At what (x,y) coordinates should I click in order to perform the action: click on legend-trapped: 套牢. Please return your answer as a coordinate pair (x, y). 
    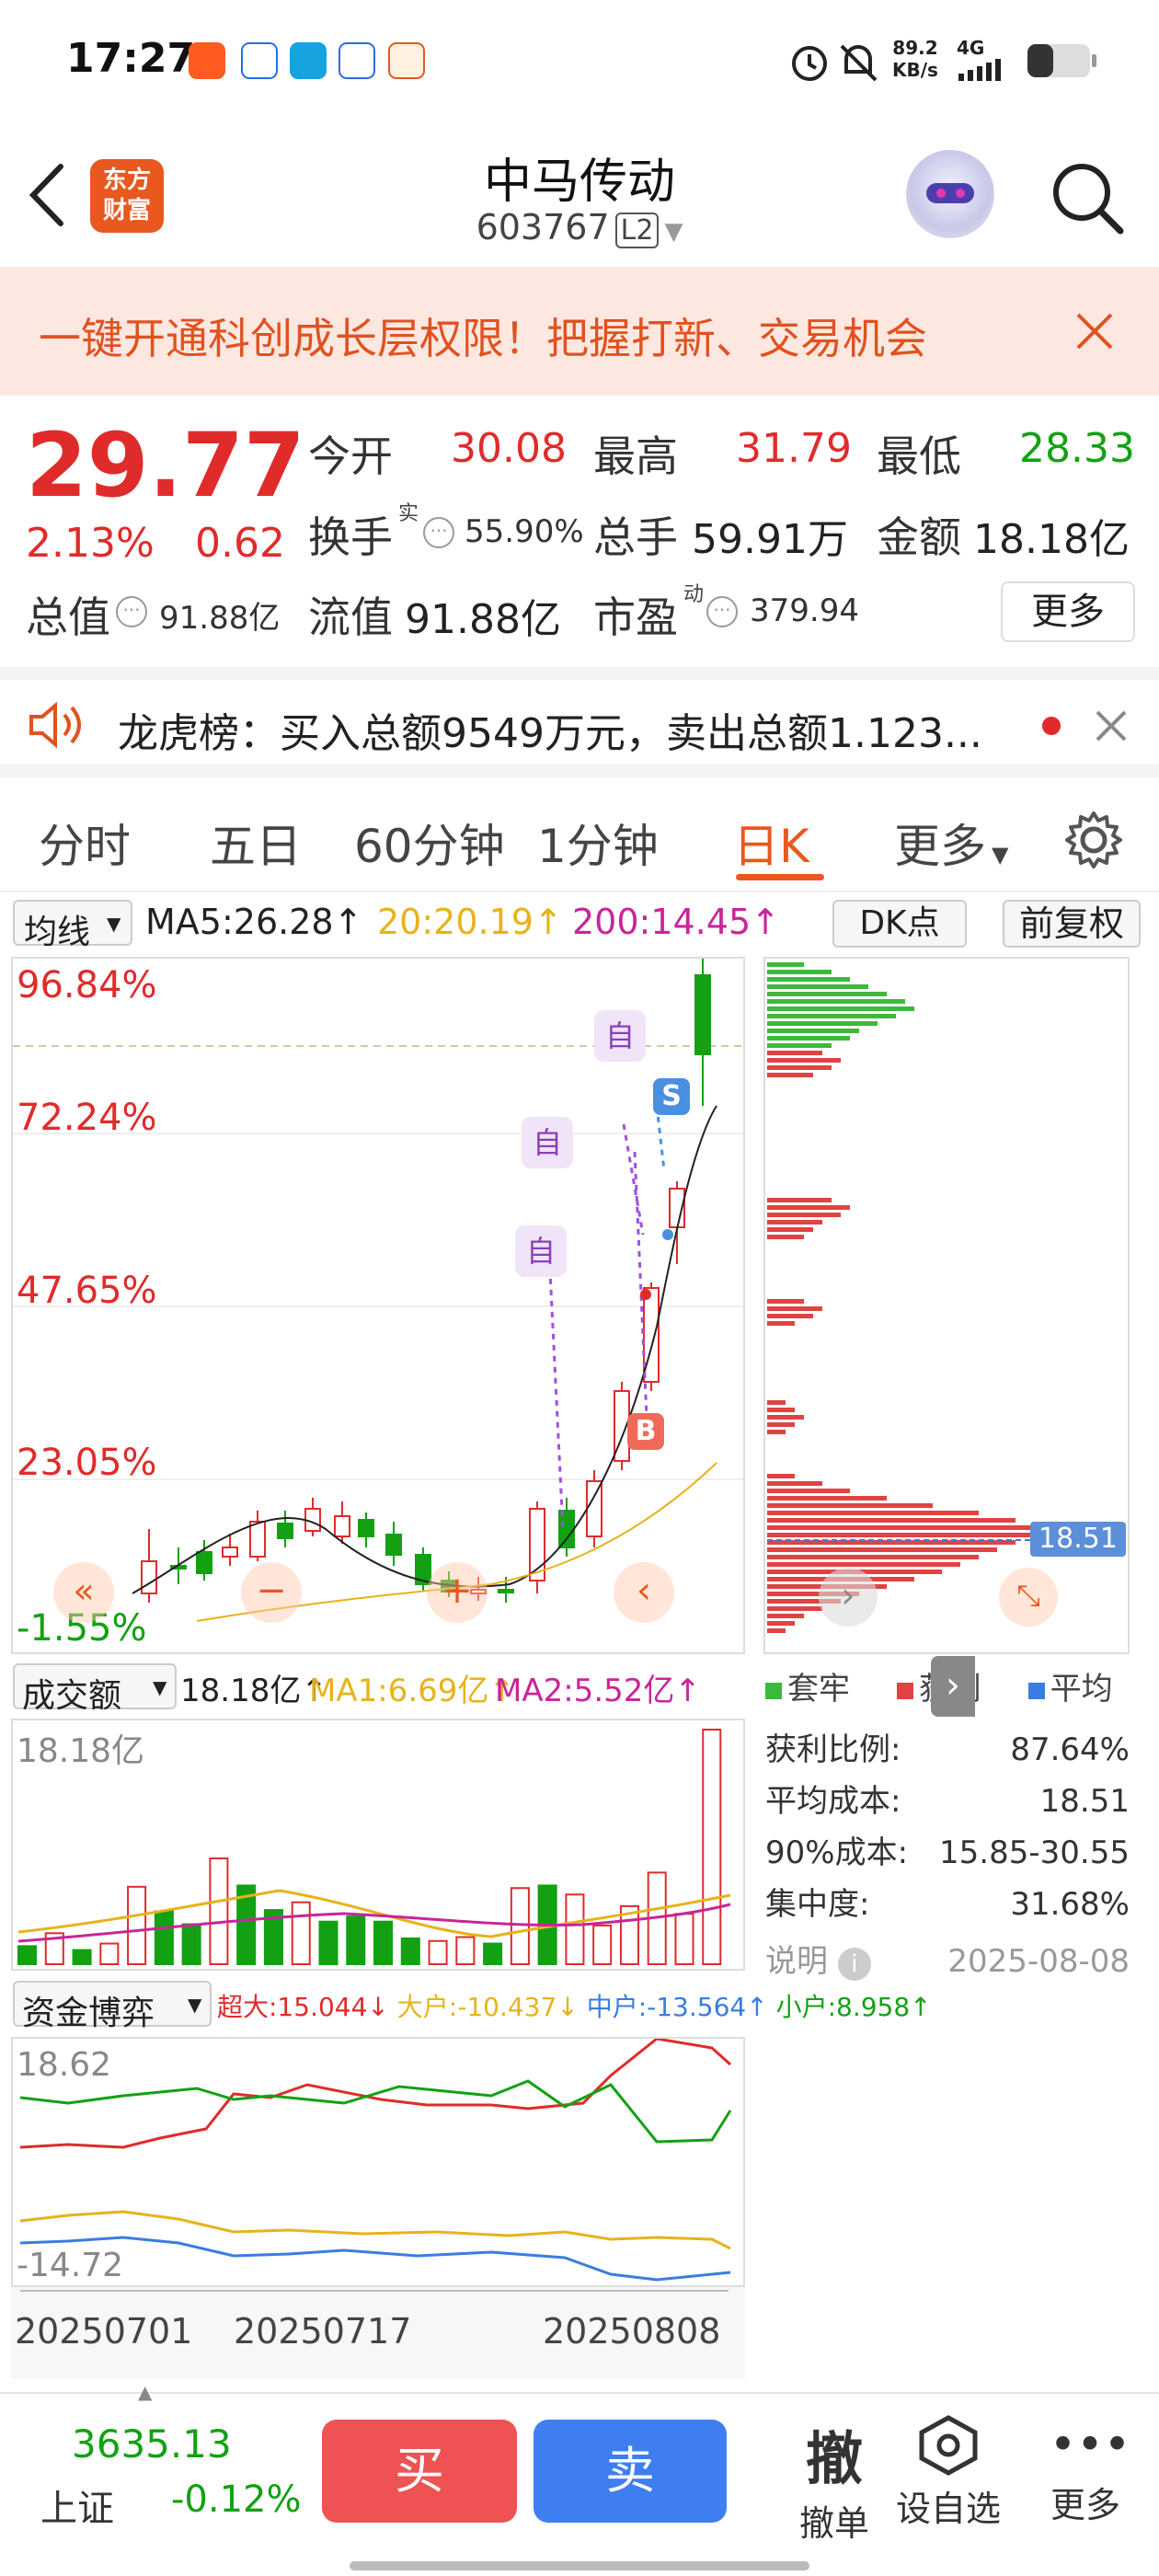
    Looking at the image, I should click on (818, 1689).